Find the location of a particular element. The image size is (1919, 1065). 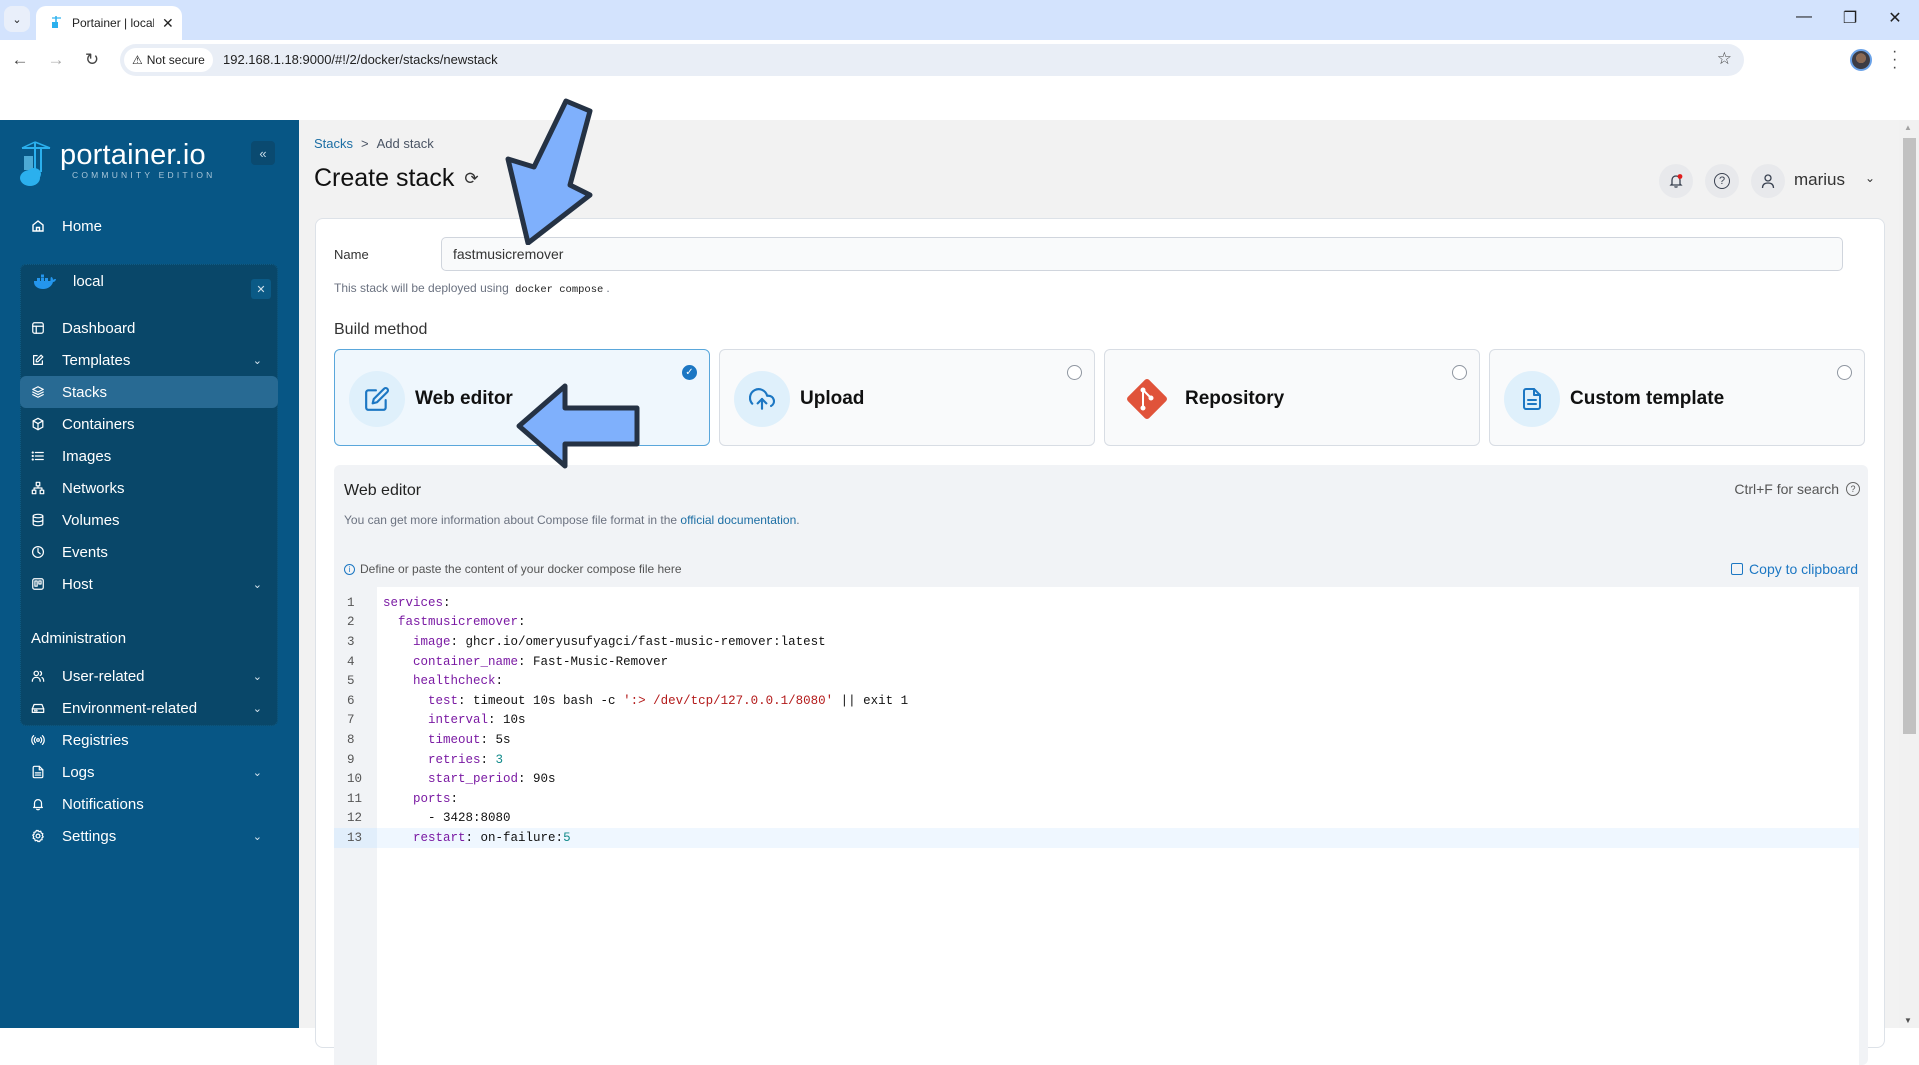

sidebar-item-volumes: Volumes is located at coordinates (149, 520).